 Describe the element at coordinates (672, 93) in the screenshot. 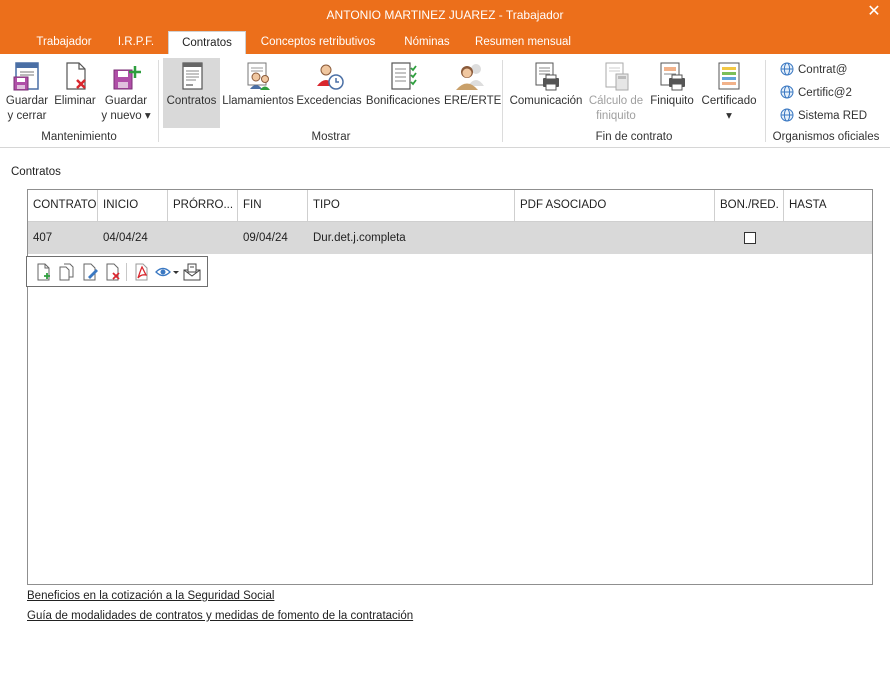

I see `finiquito-button: Finiquito` at that location.